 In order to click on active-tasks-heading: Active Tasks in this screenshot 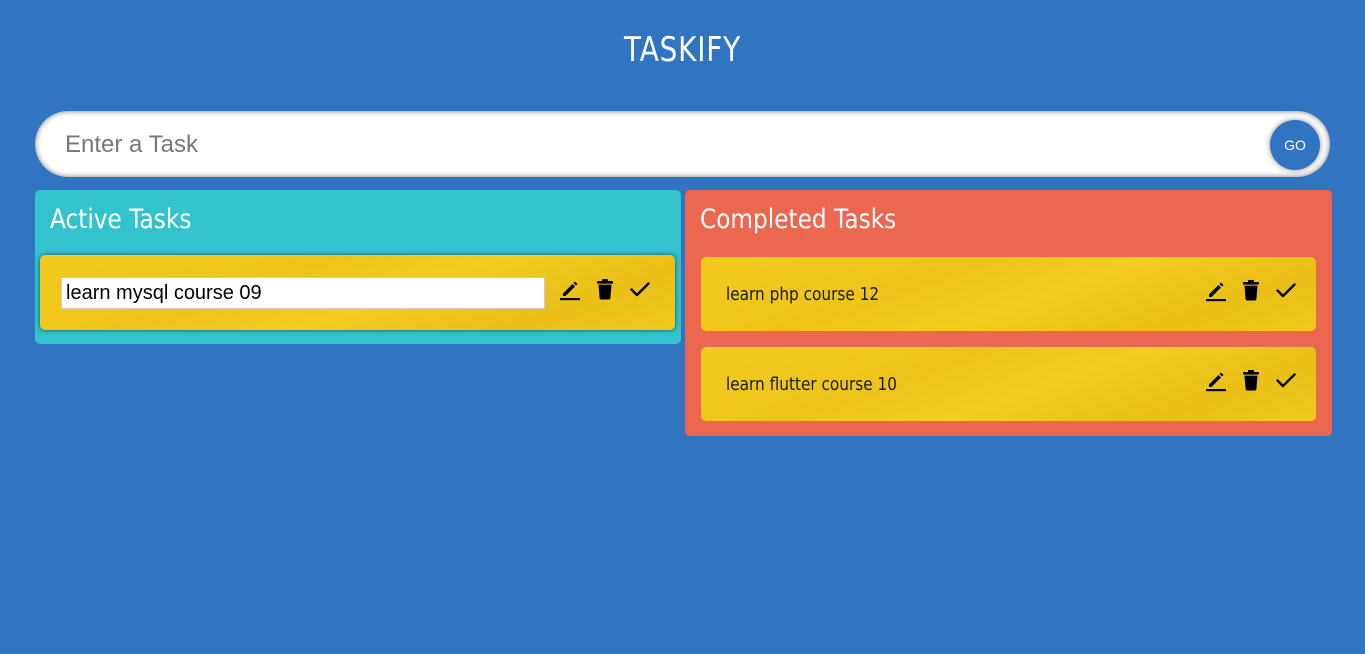, I will do `click(121, 219)`.